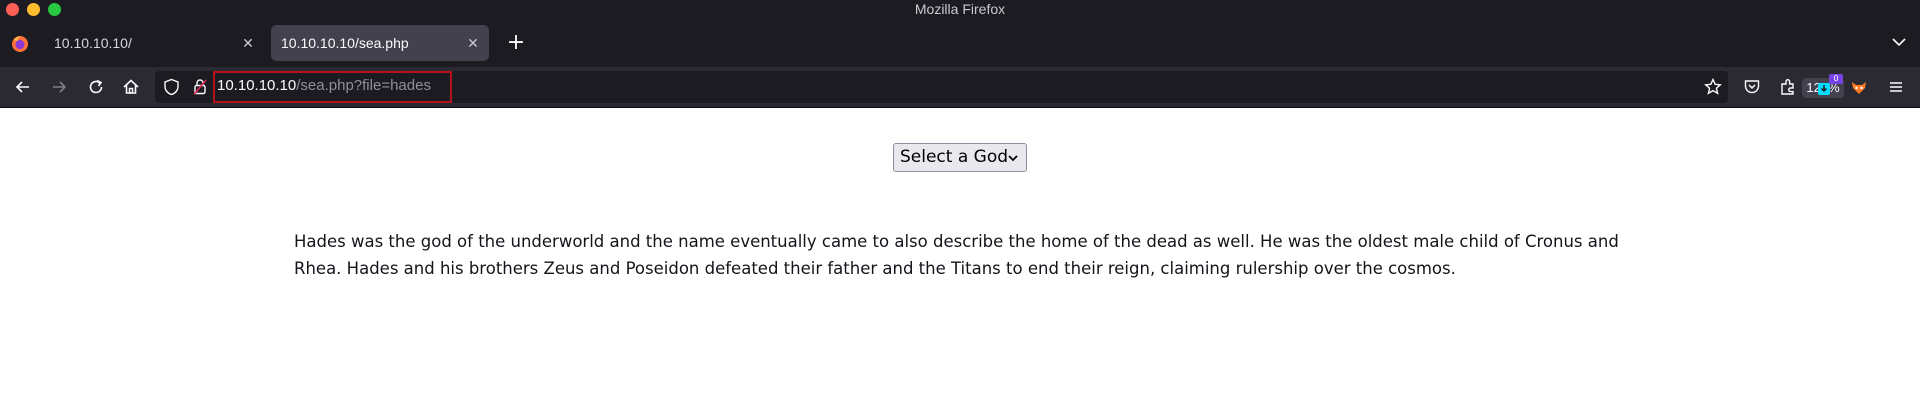  What do you see at coordinates (171, 87) in the screenshot?
I see `shield-icon` at bounding box center [171, 87].